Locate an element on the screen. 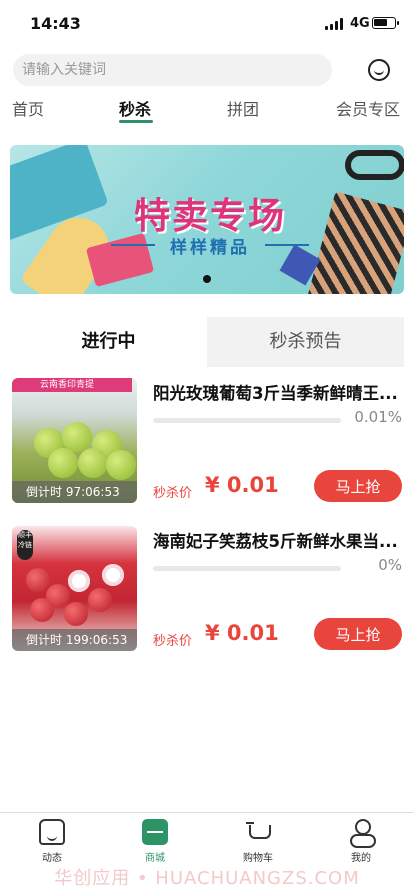 The width and height of the screenshot is (414, 896). tab-home: 首页 is located at coordinates (28, 108).